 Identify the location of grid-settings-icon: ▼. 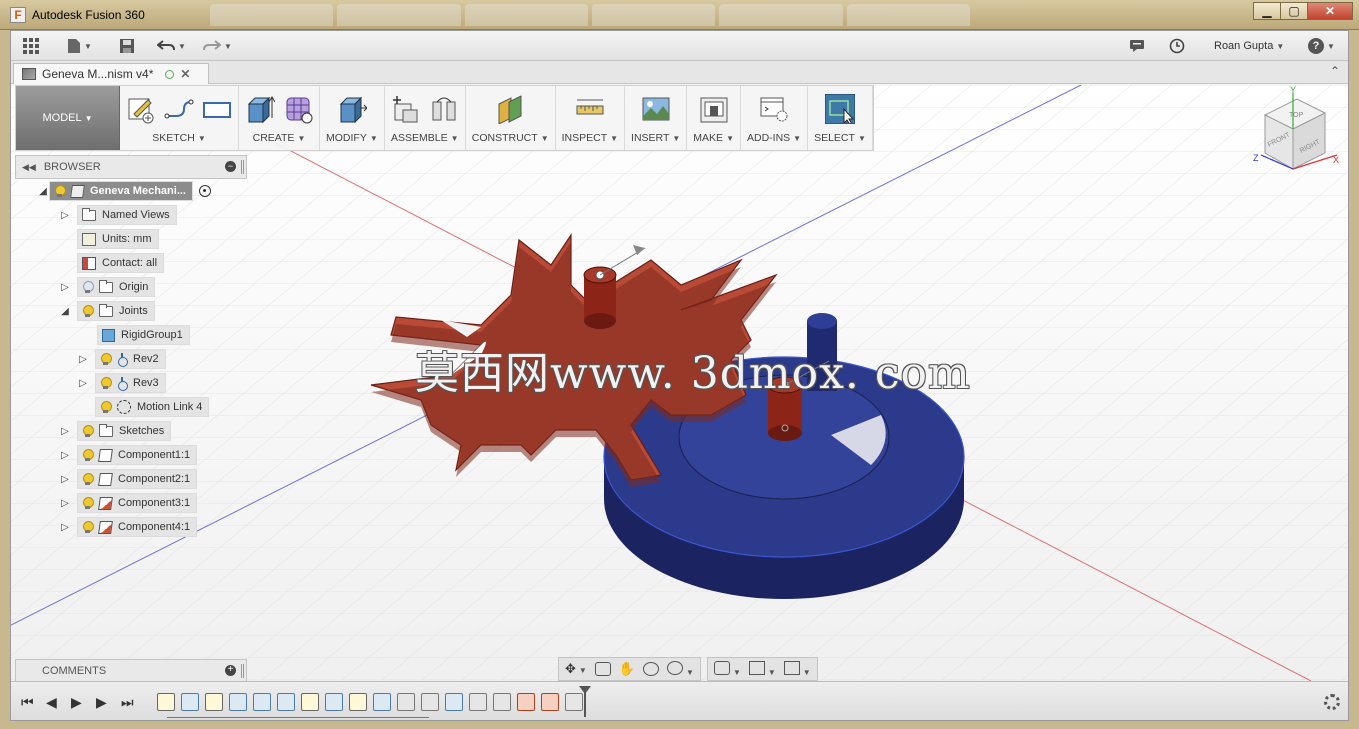
(762, 669).